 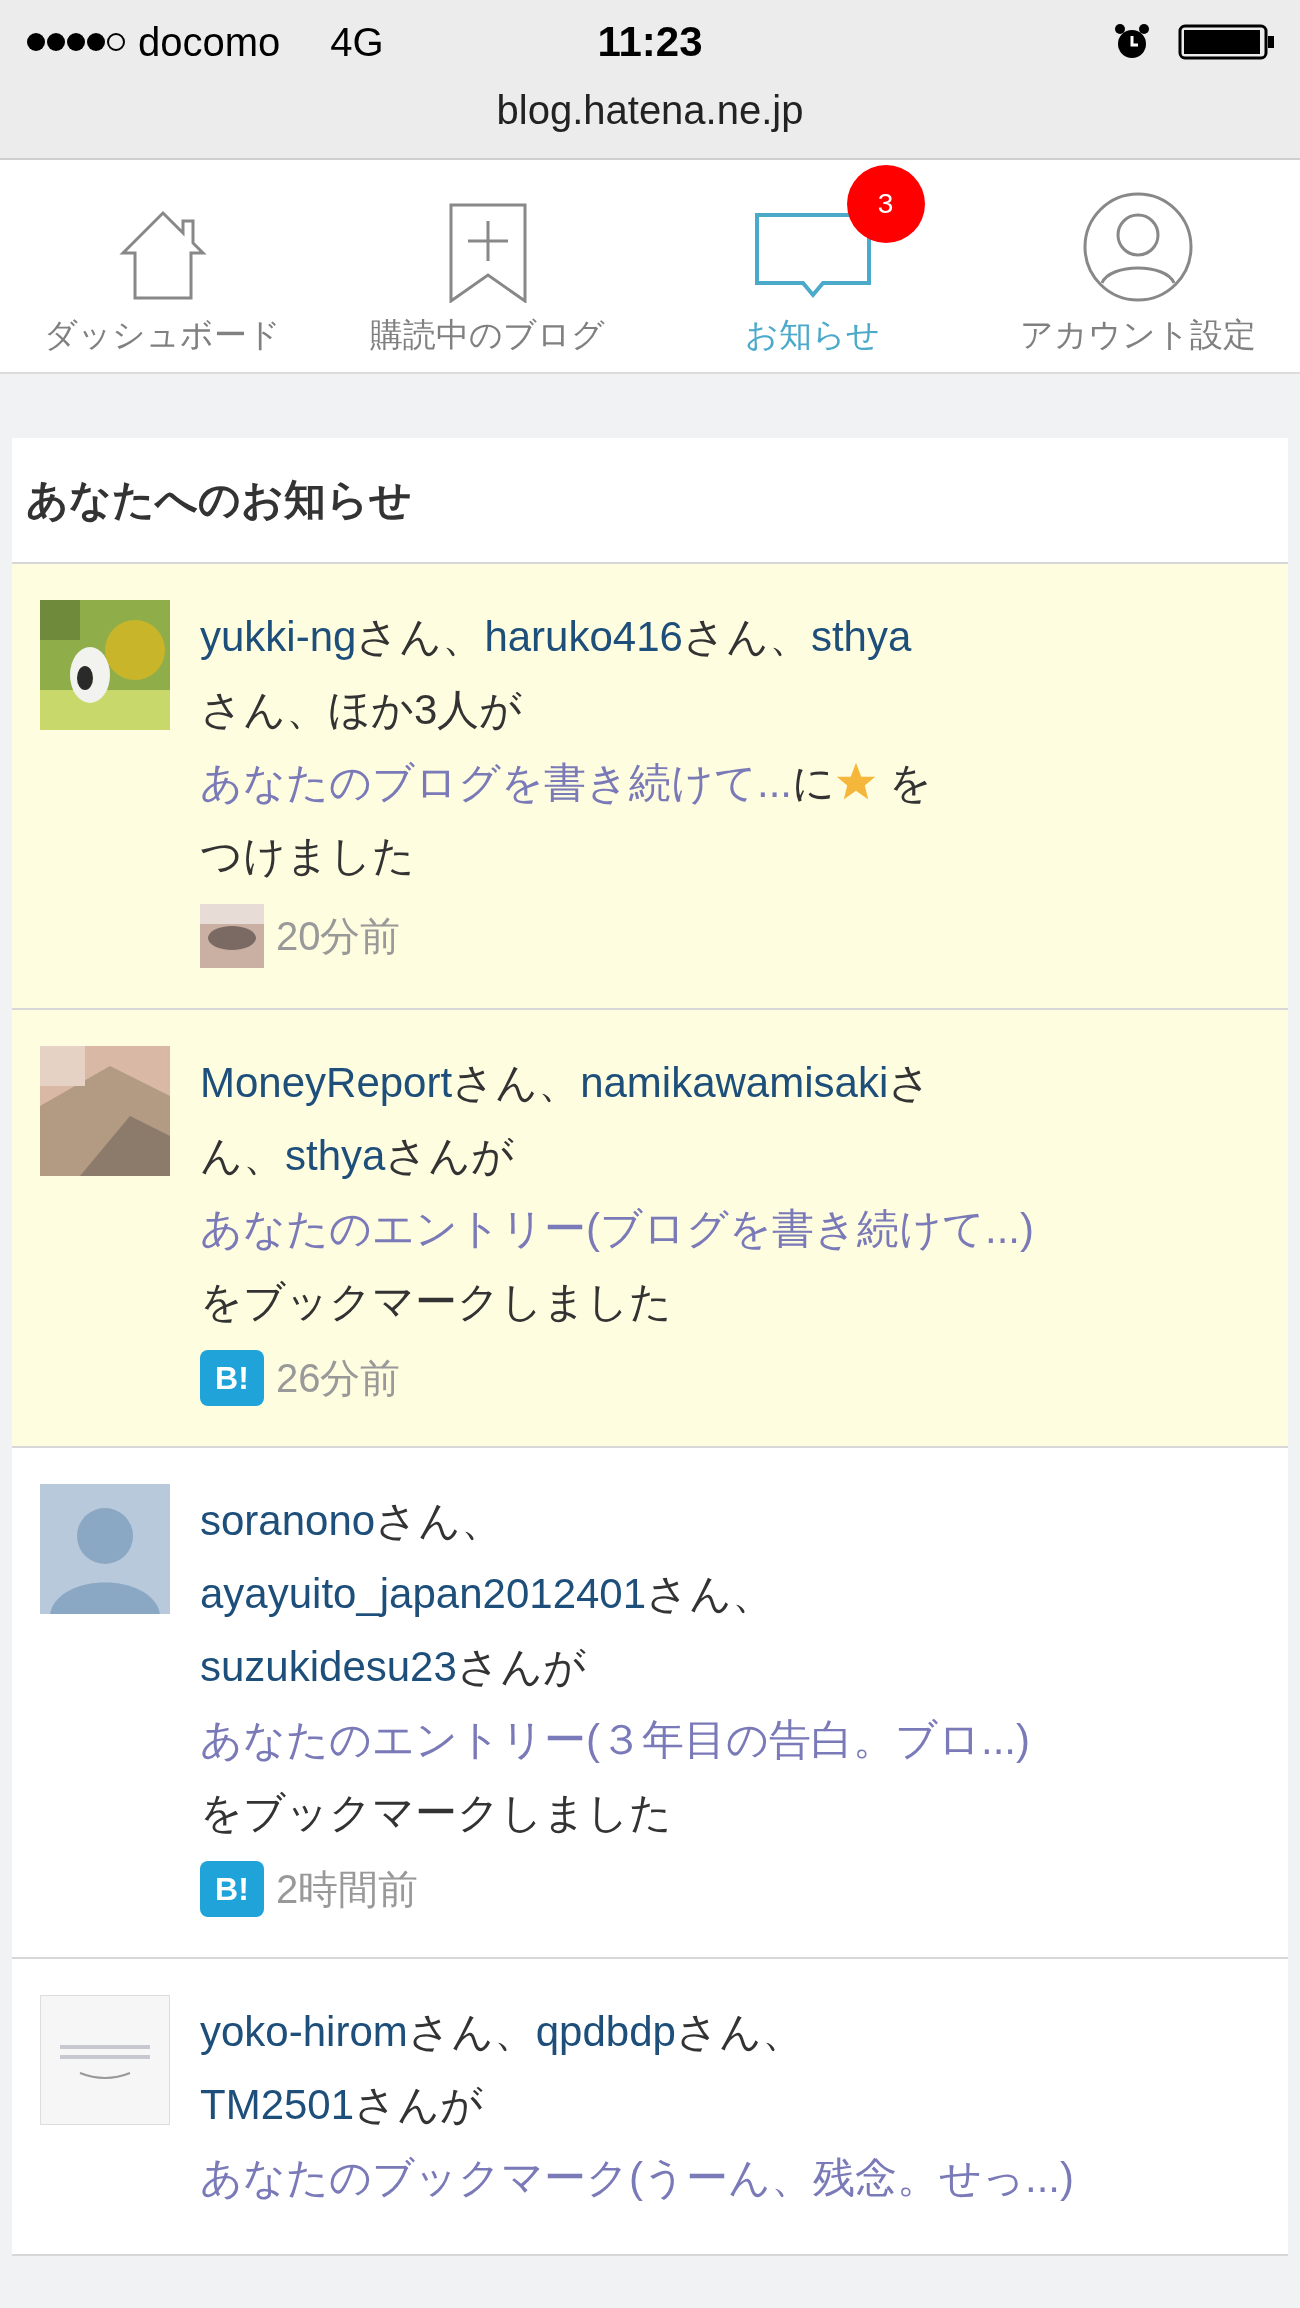 What do you see at coordinates (812, 266) in the screenshot?
I see `nav-tab: 3 お知らせ` at bounding box center [812, 266].